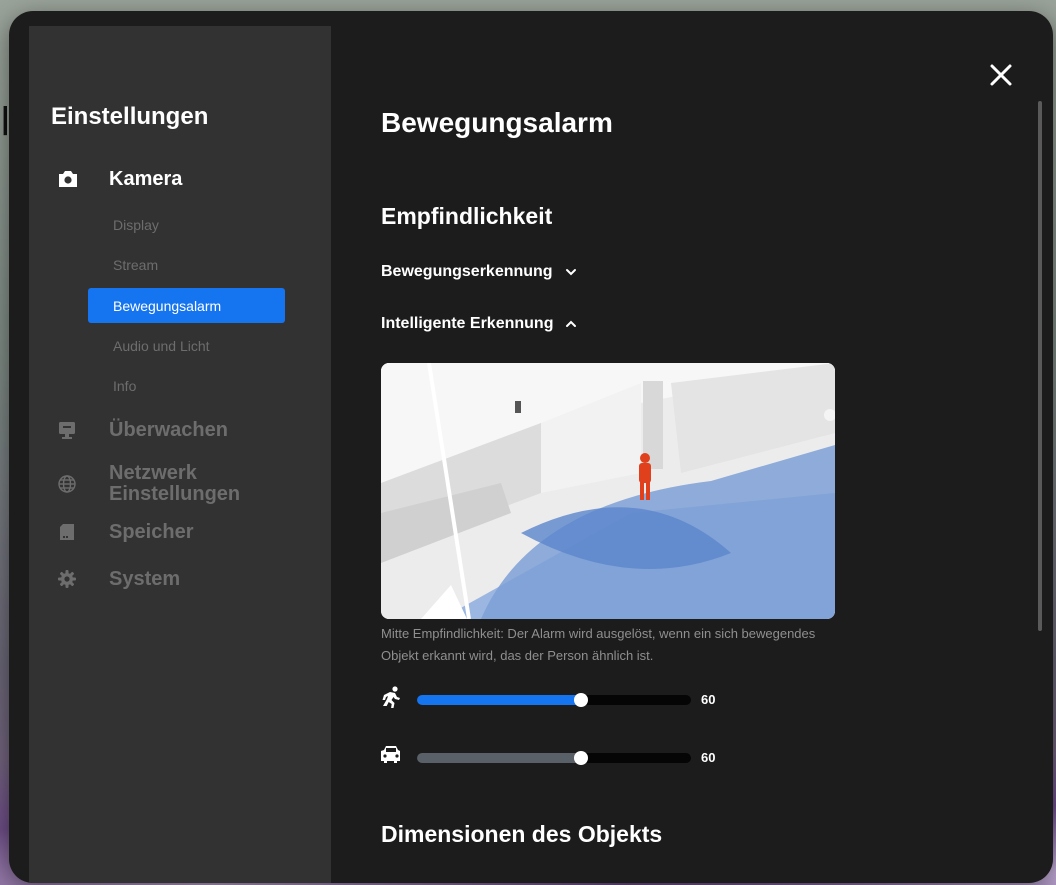  I want to click on sidebar-item-audio-und-licht: Audio und Licht, so click(161, 346).